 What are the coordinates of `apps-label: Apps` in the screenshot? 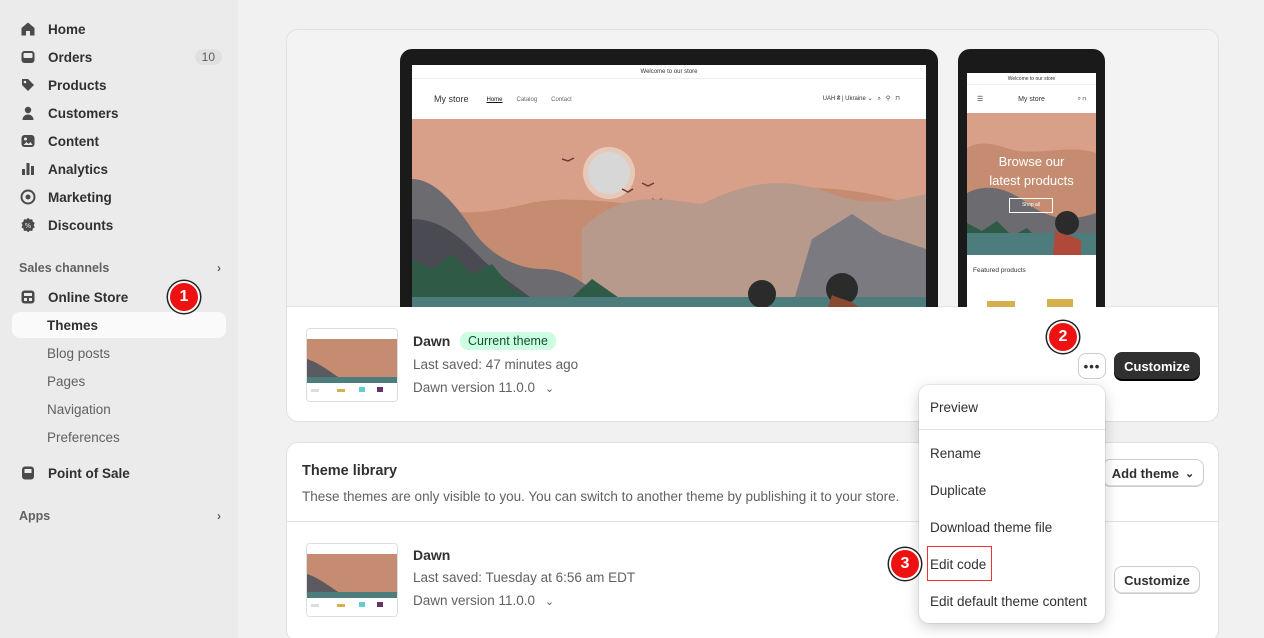 It's located at (35, 516).